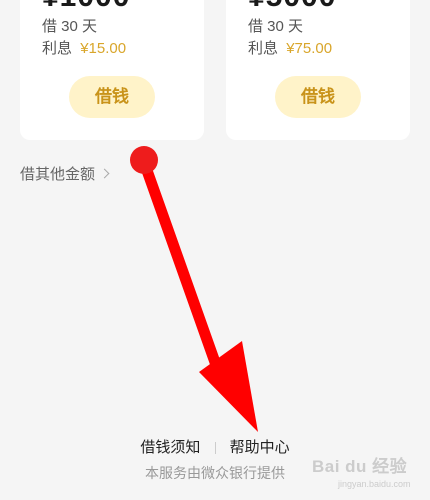 The image size is (430, 500). Describe the element at coordinates (183, 272) in the screenshot. I see `arrow-shaft` at that location.